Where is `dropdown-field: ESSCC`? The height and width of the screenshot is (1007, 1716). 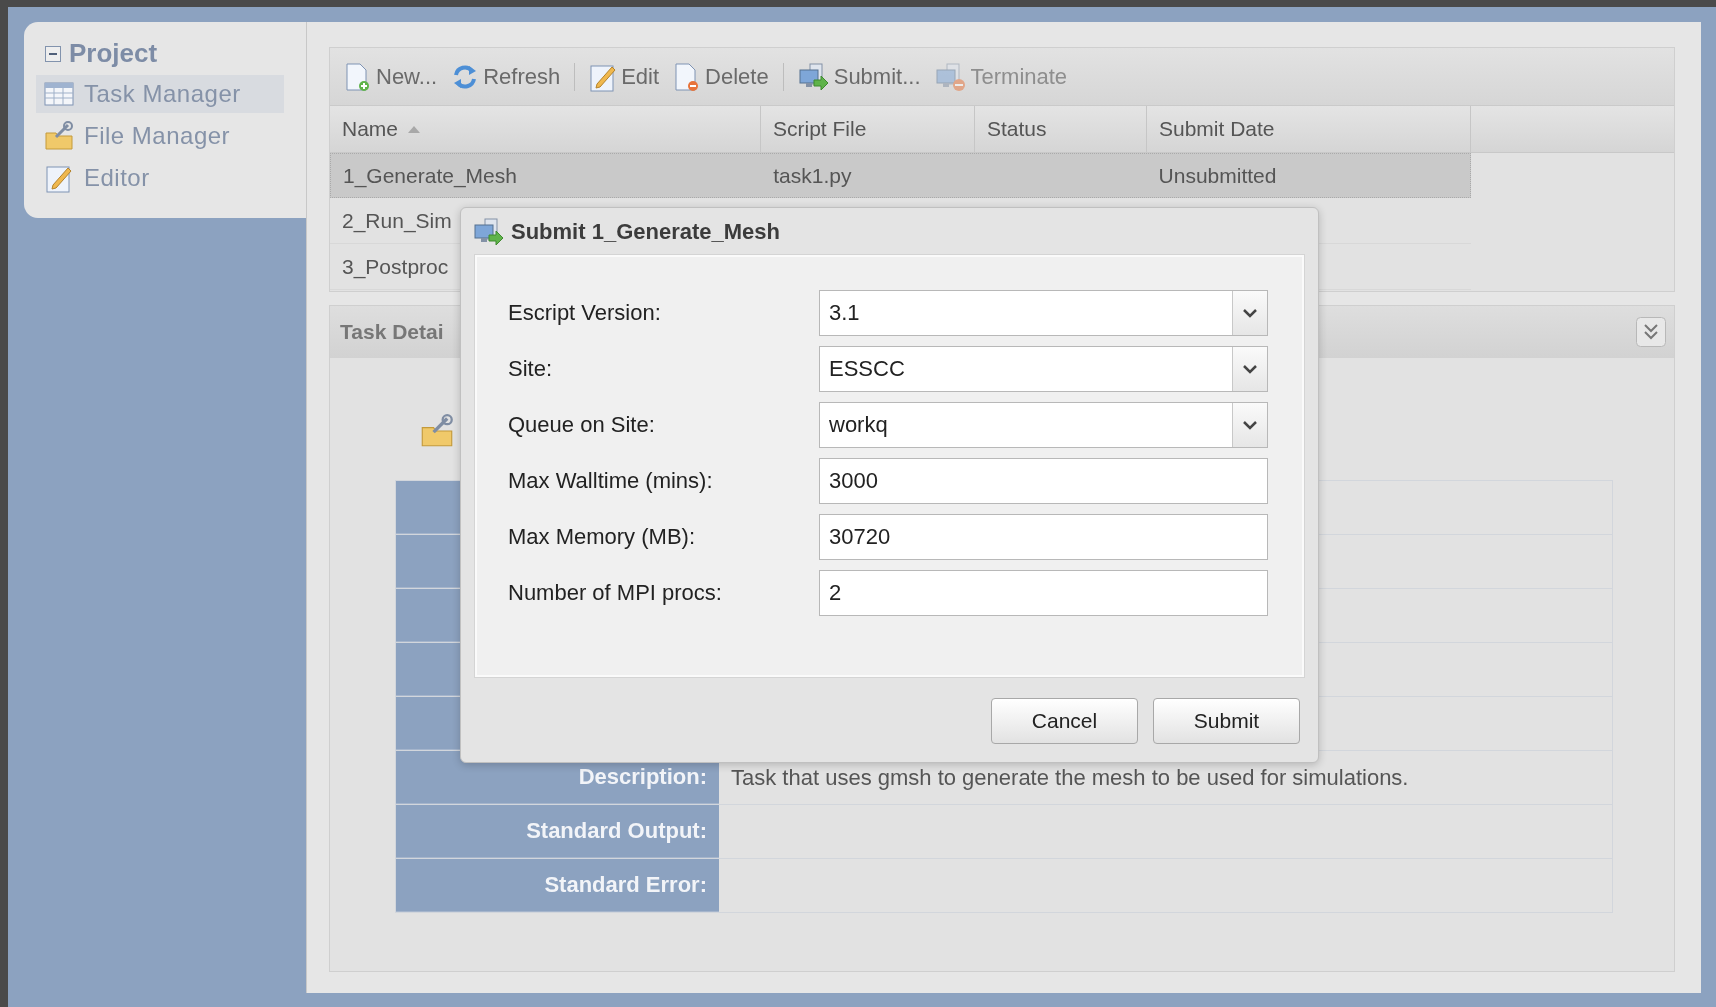 dropdown-field: ESSCC is located at coordinates (1043, 369).